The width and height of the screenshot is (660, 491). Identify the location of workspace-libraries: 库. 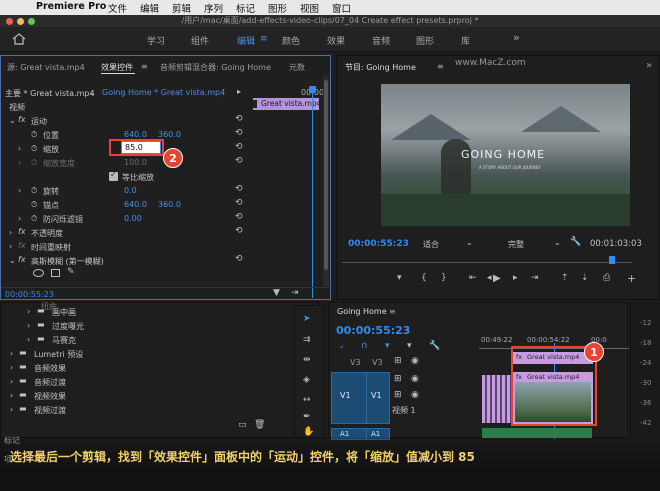
(465, 40).